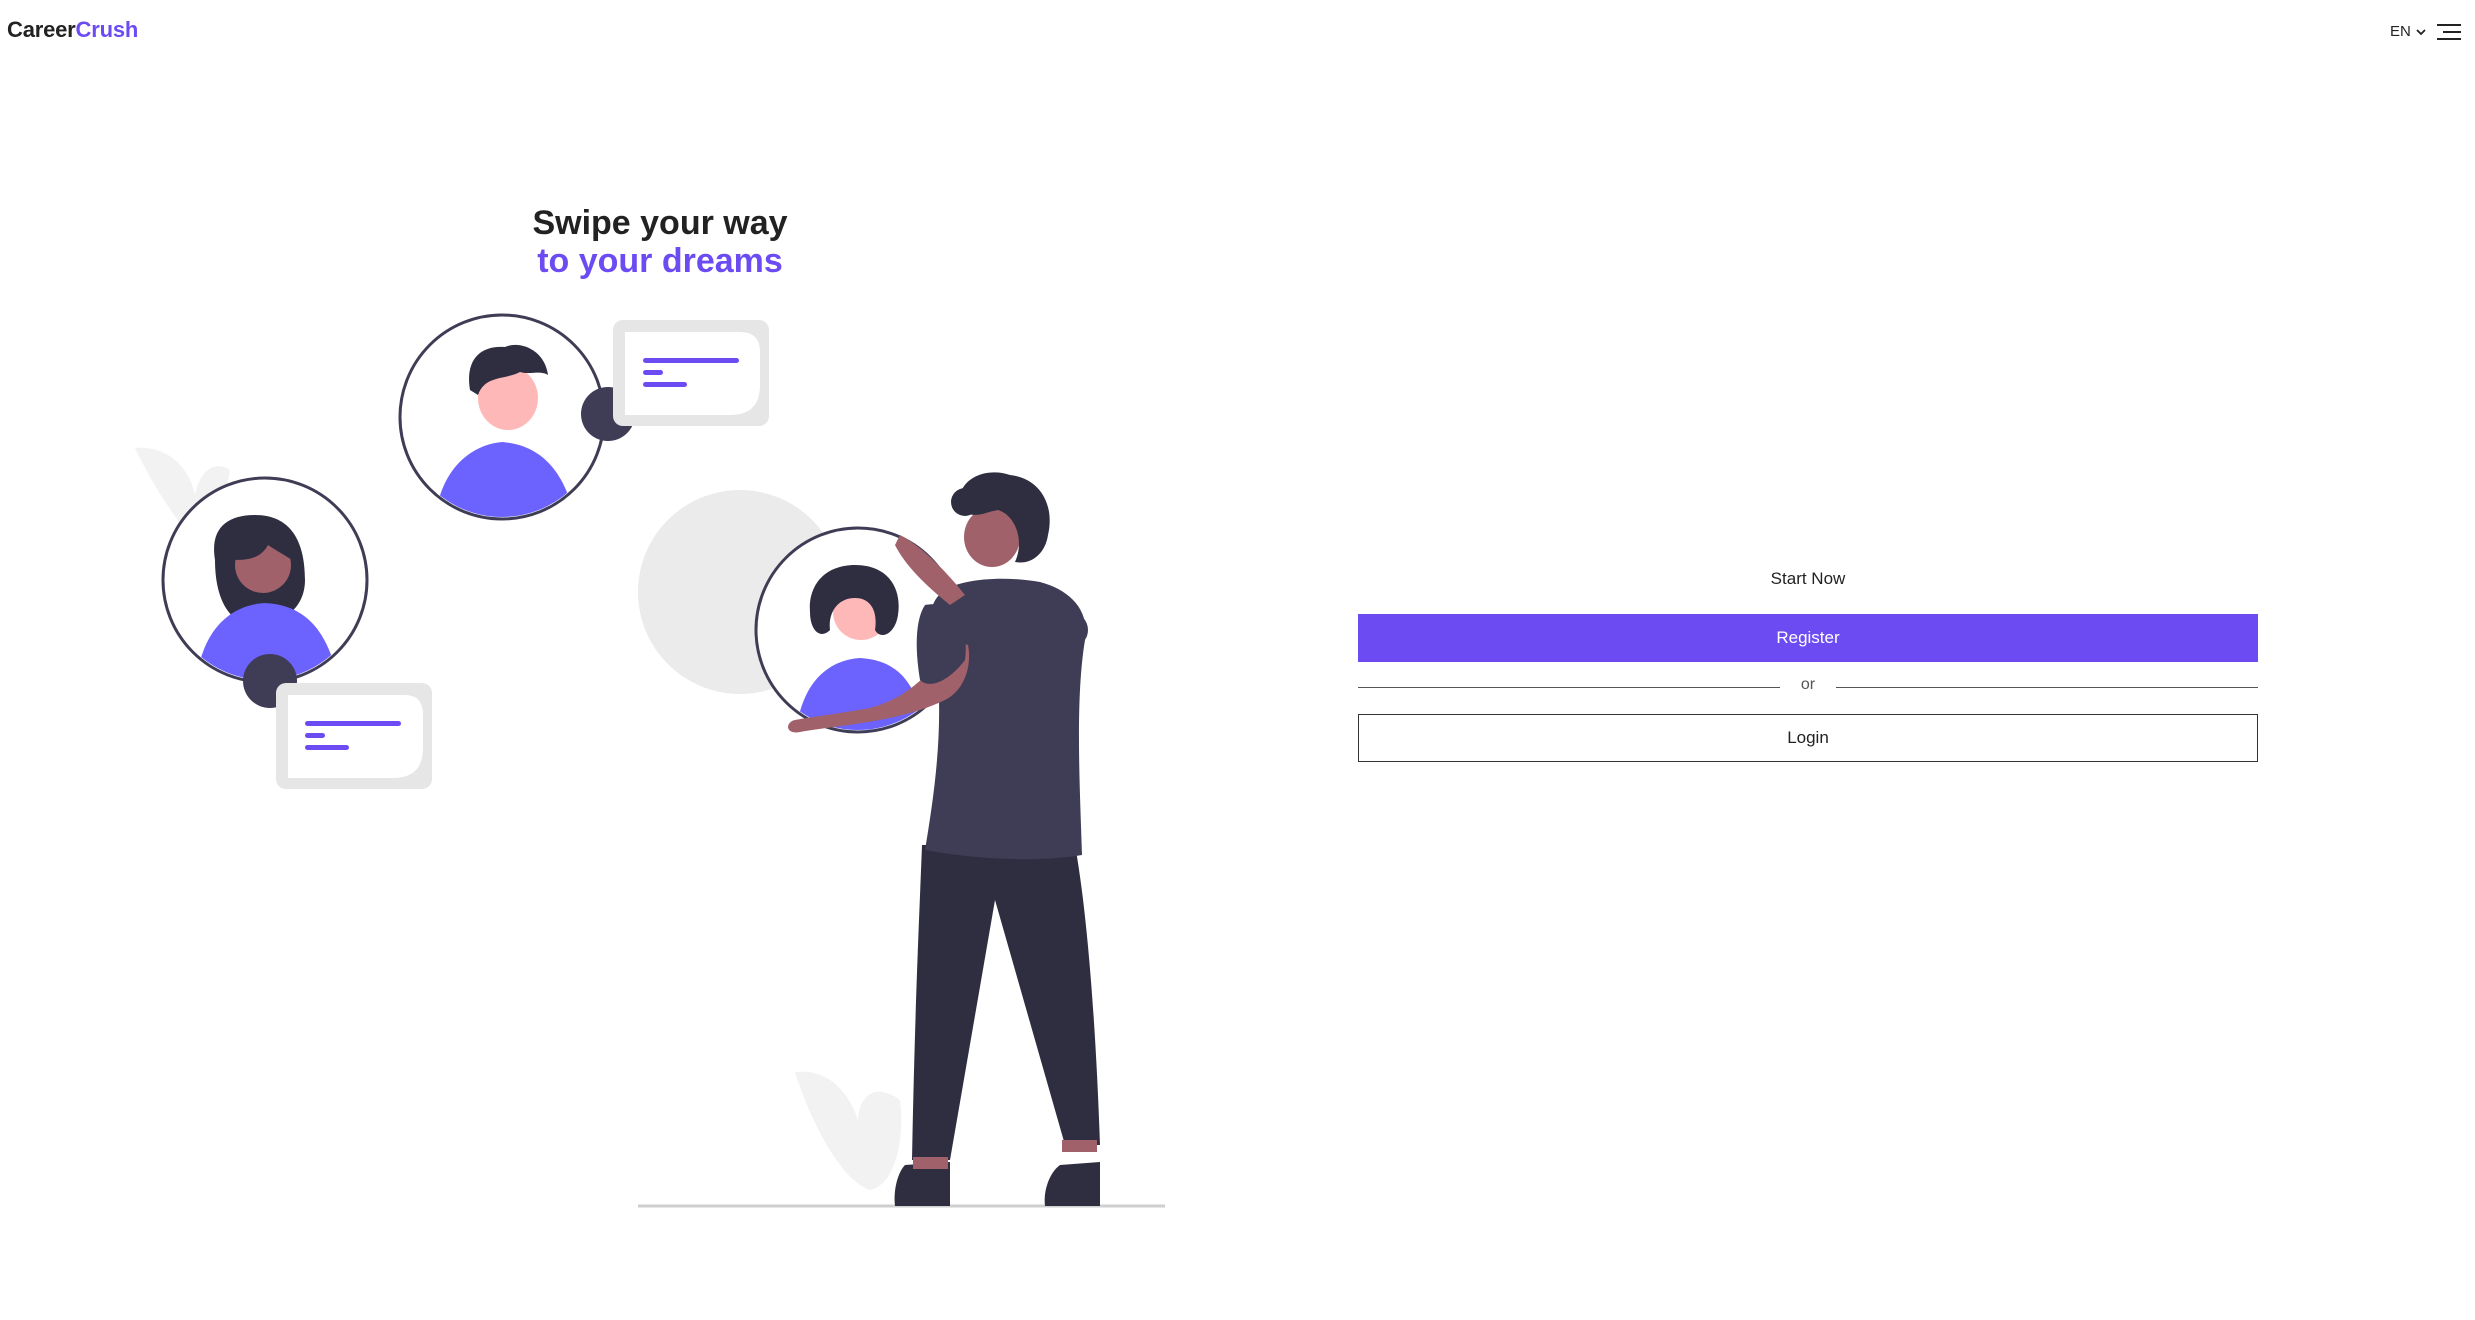  Describe the element at coordinates (2421, 31) in the screenshot. I see `chevron-down-icon` at that location.